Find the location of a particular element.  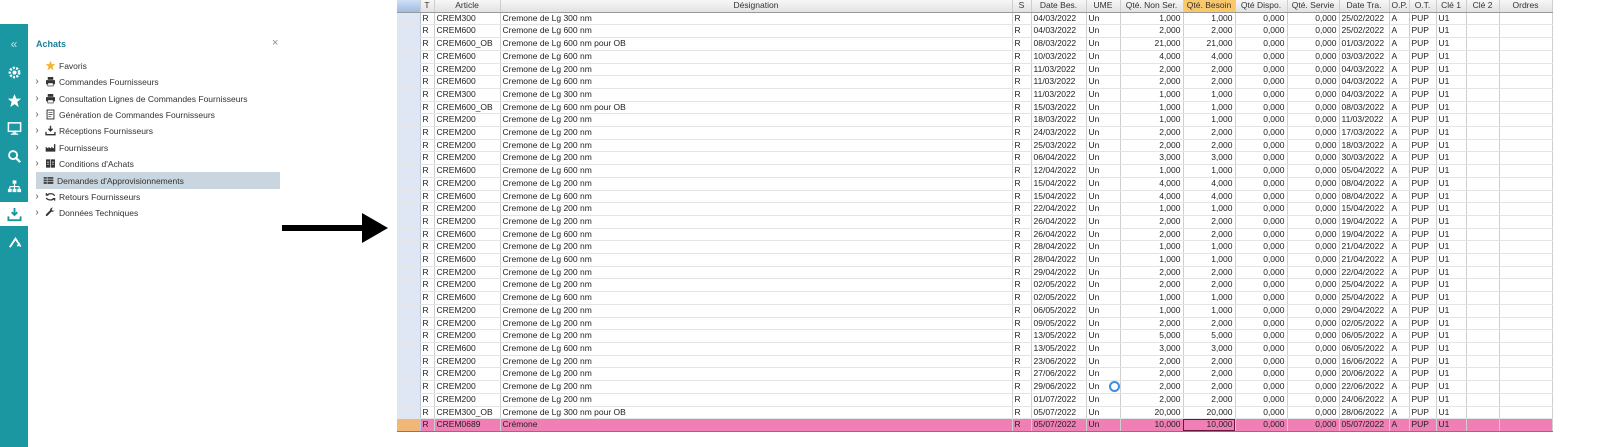

menu-item-fournisseurs: › Fournisseurs is located at coordinates (154, 147).